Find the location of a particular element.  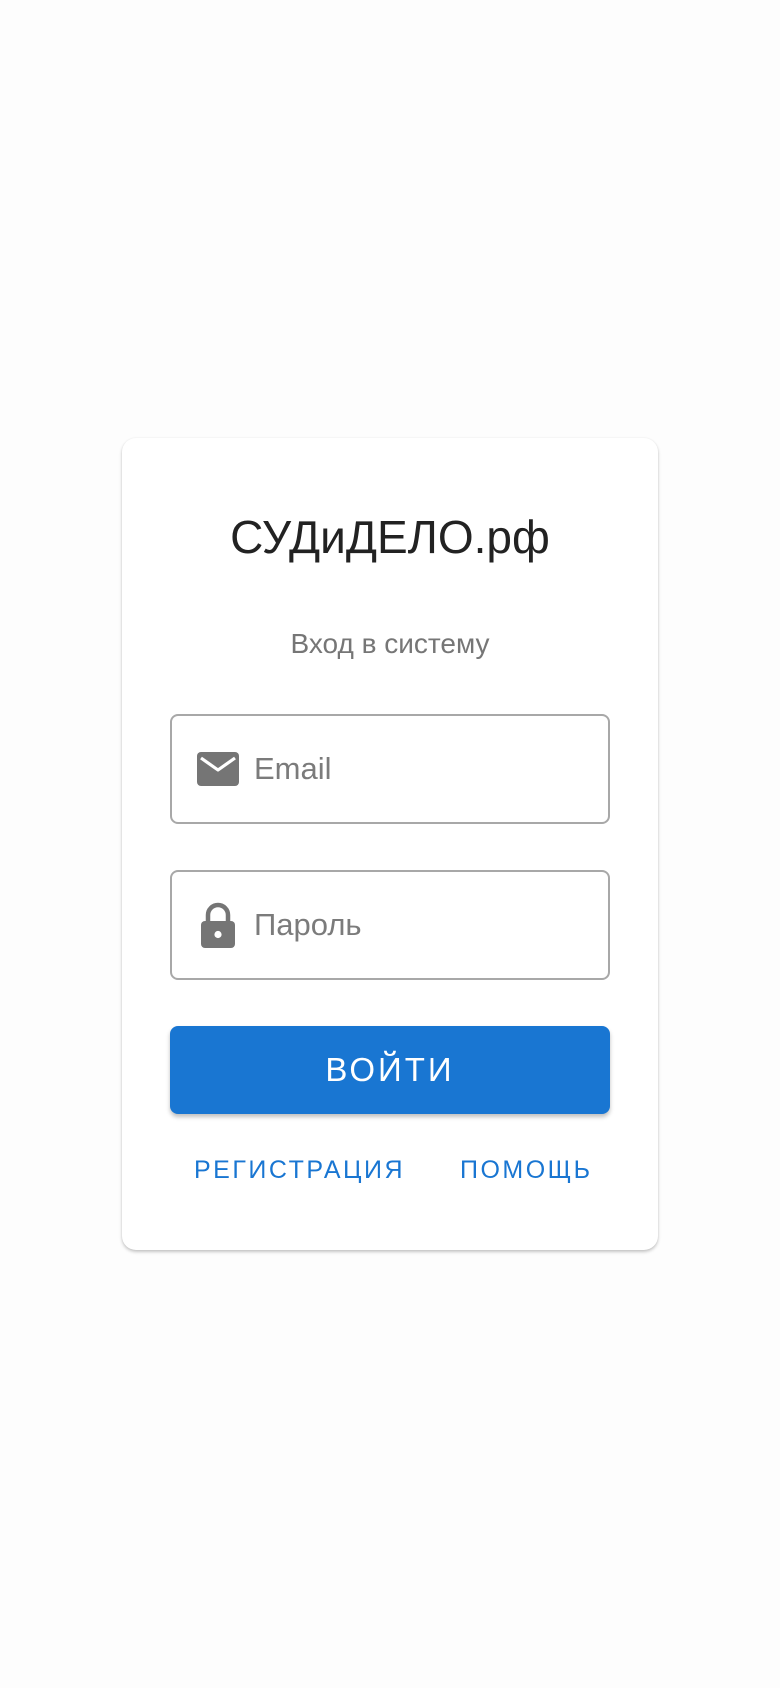

password-field is located at coordinates (390, 925).